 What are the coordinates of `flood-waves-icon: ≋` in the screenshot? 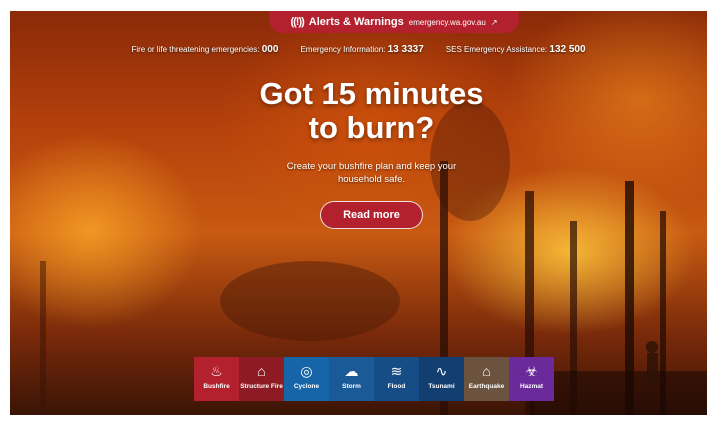 It's located at (396, 371).